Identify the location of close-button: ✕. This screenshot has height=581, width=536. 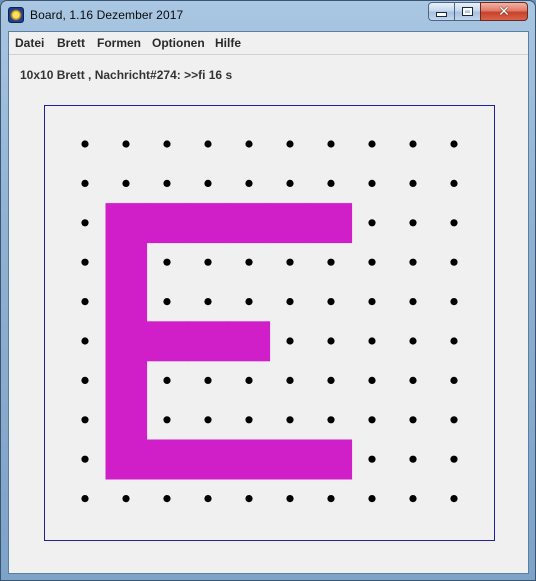
(504, 11).